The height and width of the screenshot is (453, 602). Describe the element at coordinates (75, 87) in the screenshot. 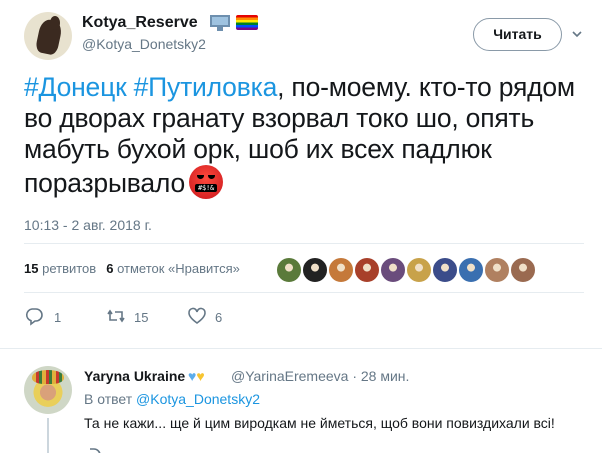

I see `hashtag-link: #Донецк` at that location.